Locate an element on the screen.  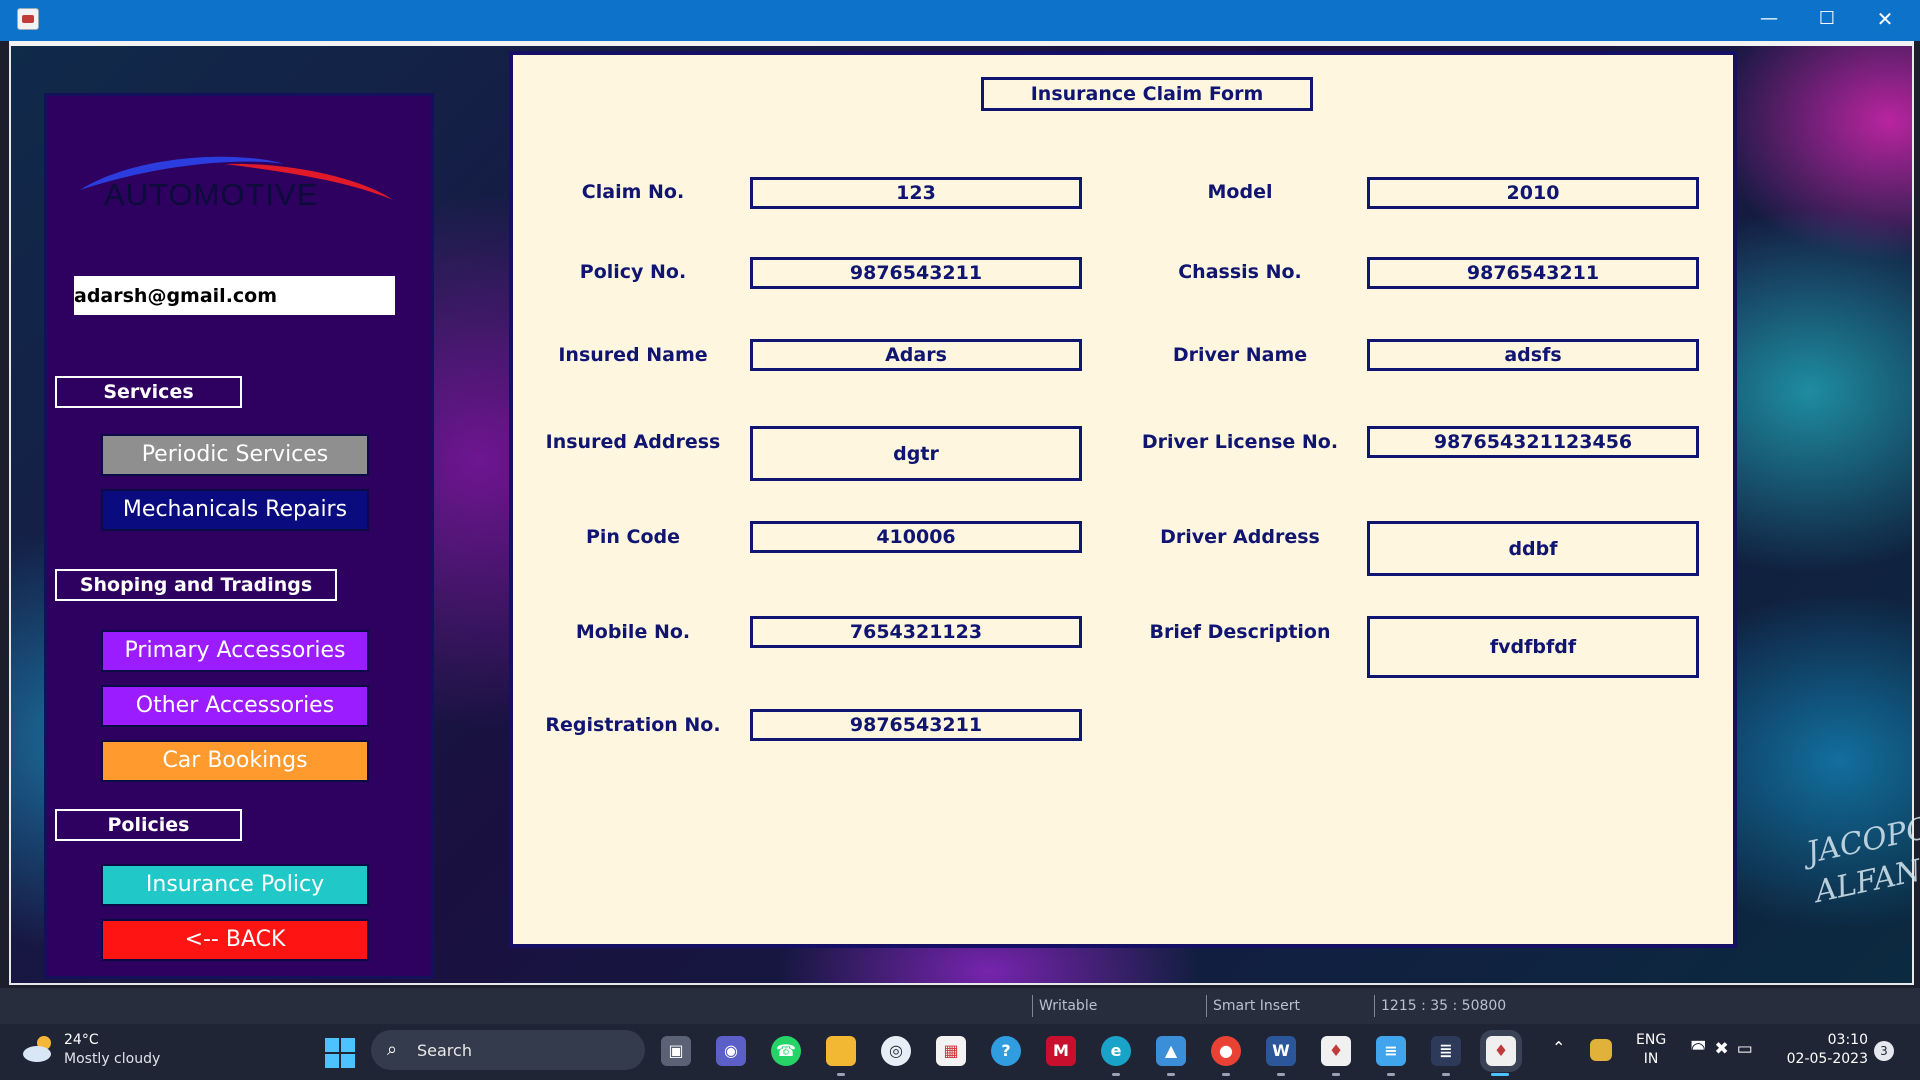
shopping-heading: Shoping and Tradings is located at coordinates (196, 585).